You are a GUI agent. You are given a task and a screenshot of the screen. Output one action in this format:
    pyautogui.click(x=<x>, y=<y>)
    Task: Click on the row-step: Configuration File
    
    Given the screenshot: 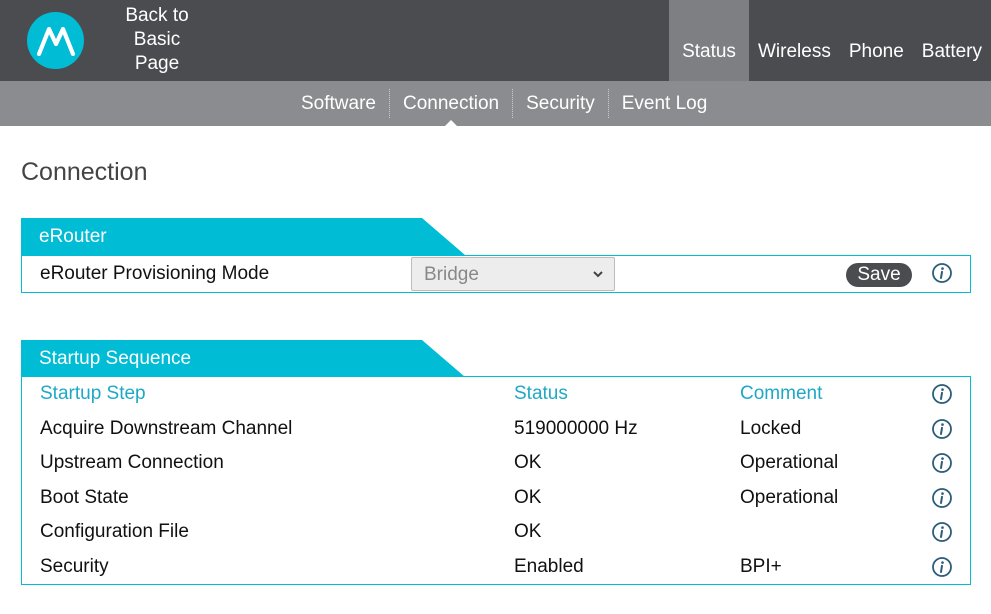 What is the action you would take?
    pyautogui.click(x=114, y=531)
    